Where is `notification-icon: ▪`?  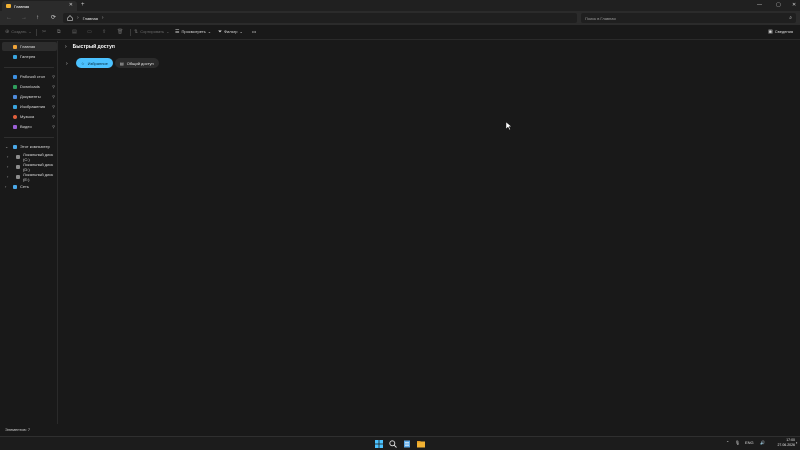 notification-icon: ▪ is located at coordinates (796, 443).